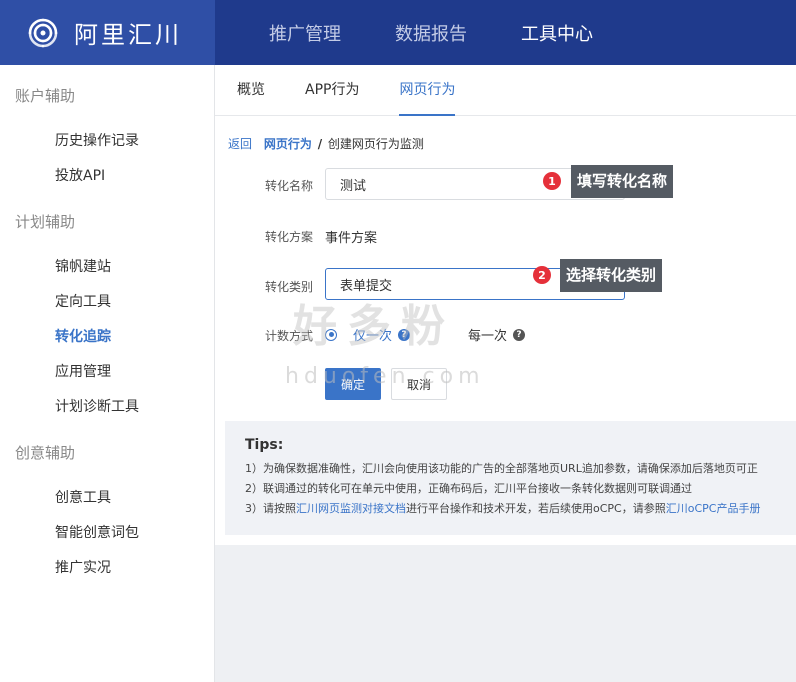  Describe the element at coordinates (519, 334) in the screenshot. I see `help-icon: ?` at that location.